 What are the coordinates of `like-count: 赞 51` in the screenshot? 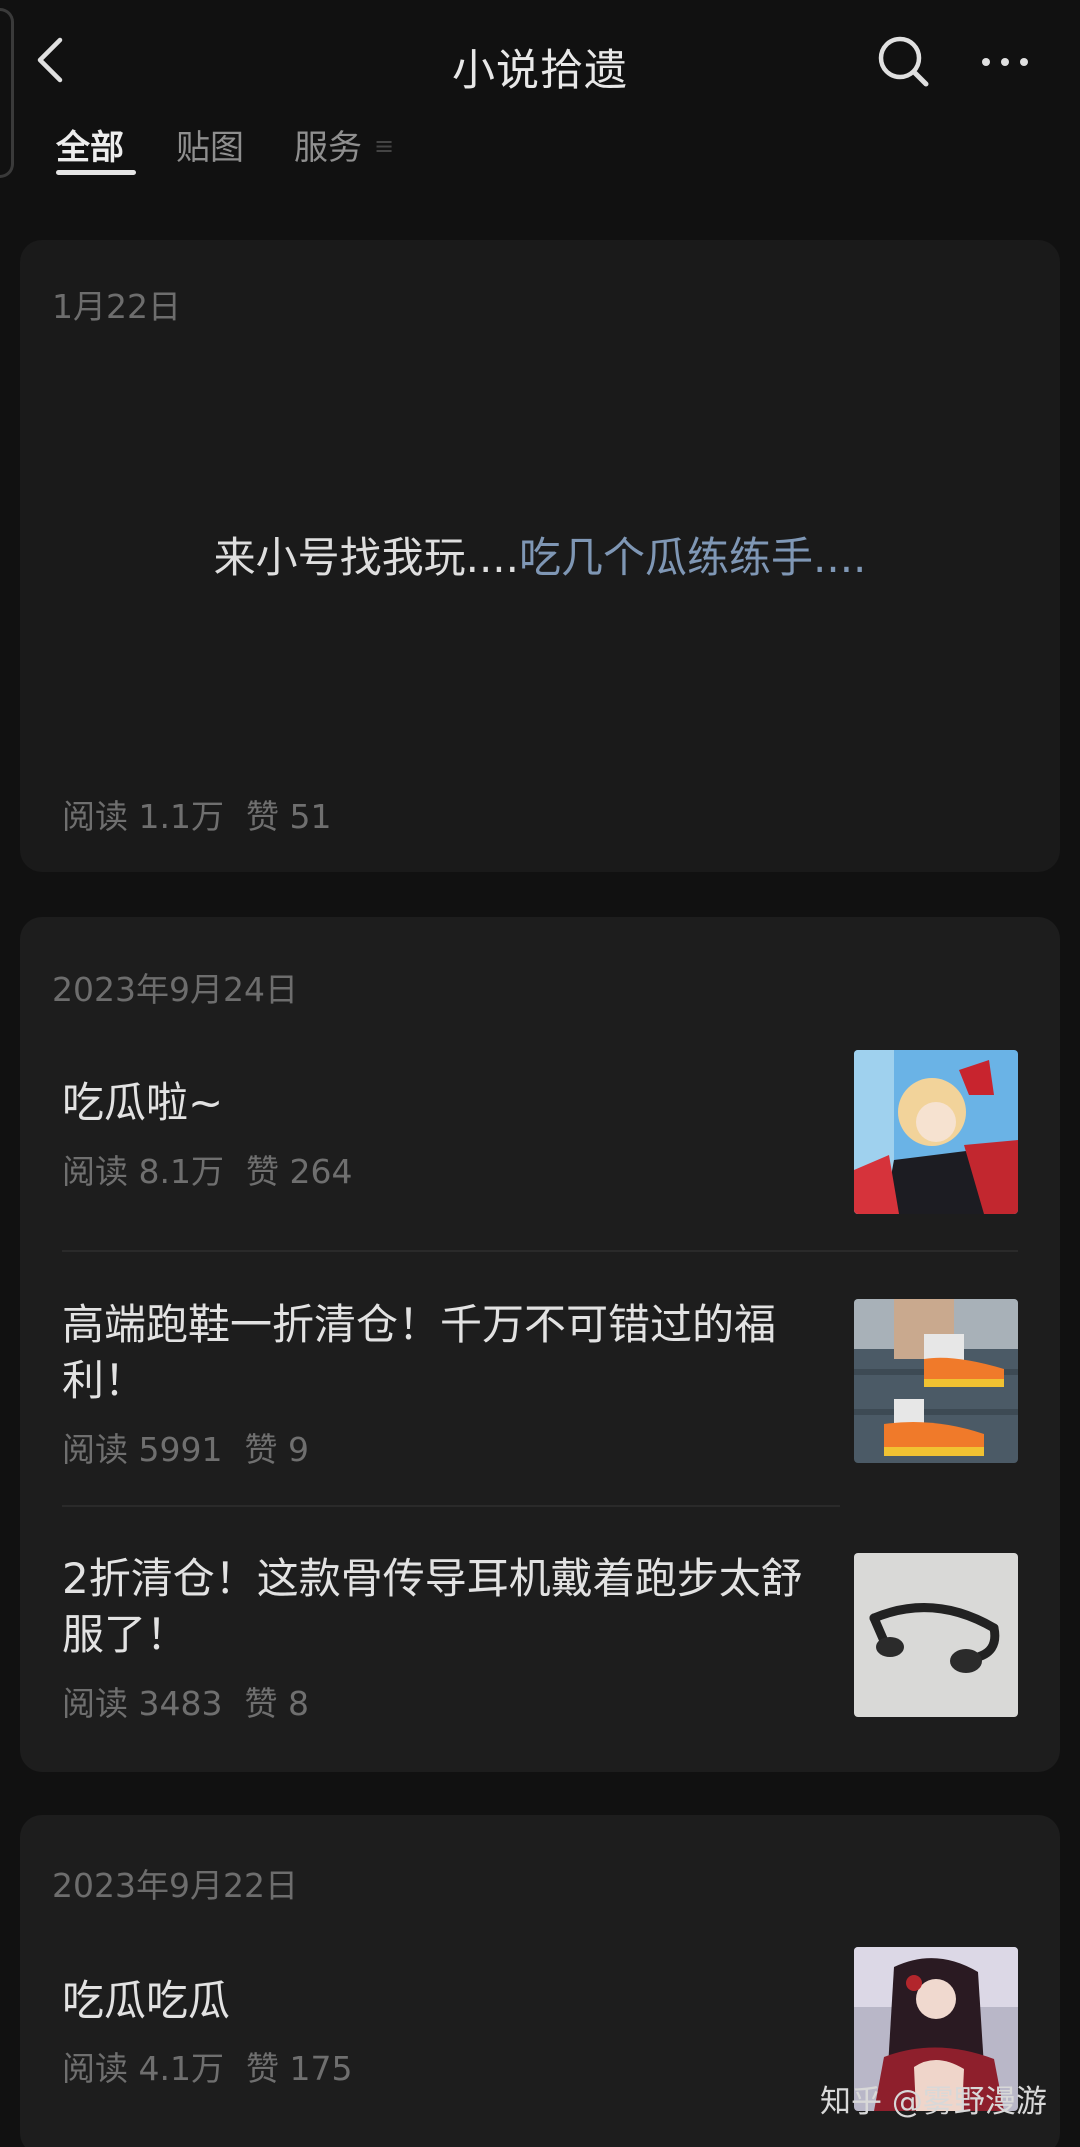 It's located at (288, 816).